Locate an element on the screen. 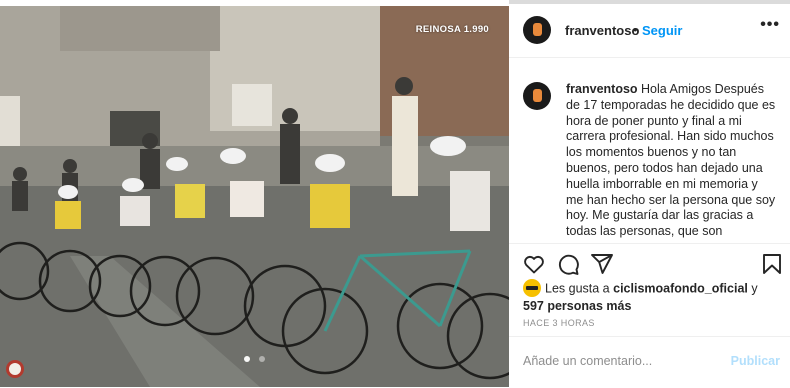 This screenshot has height=388, width=790. username-link: franventoso is located at coordinates (602, 30).